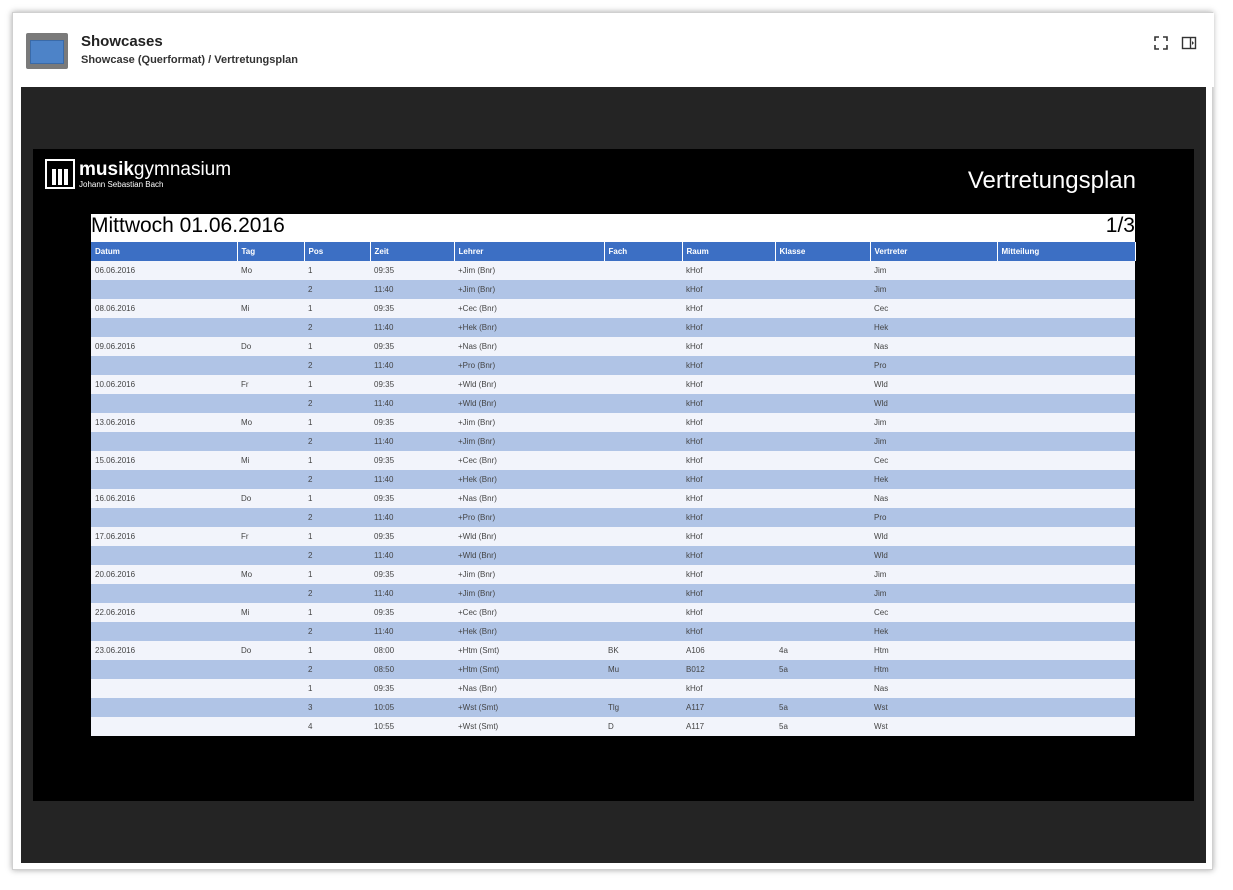  I want to click on table-cell: 09.06.2016, so click(164, 346).